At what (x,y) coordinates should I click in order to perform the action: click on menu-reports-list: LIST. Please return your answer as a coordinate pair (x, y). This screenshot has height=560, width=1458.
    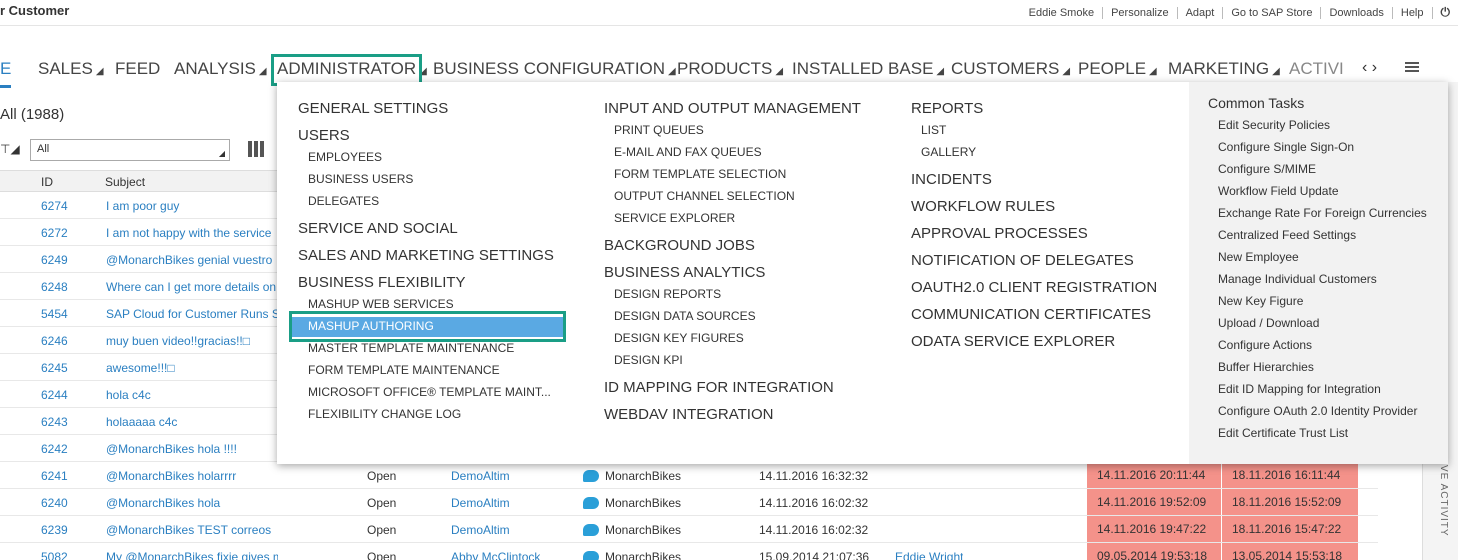
    Looking at the image, I should click on (933, 130).